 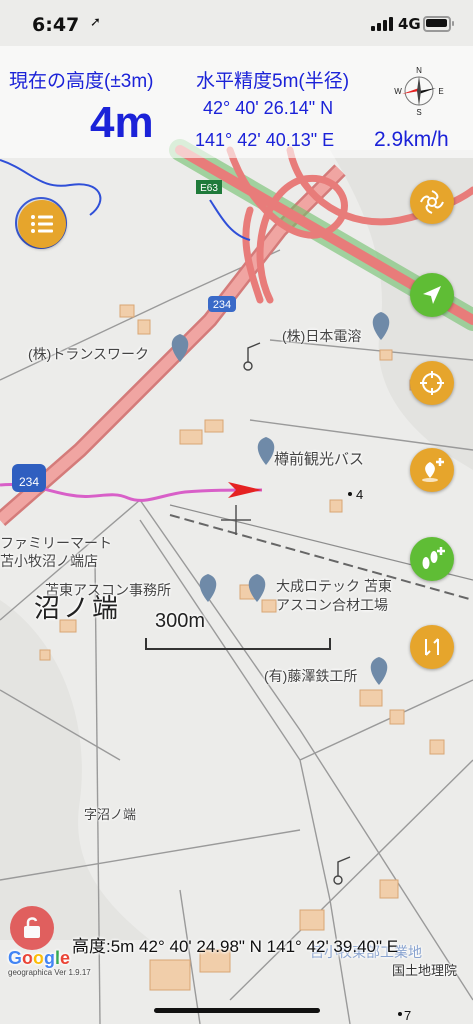 I want to click on compass-s: S, so click(x=418, y=112).